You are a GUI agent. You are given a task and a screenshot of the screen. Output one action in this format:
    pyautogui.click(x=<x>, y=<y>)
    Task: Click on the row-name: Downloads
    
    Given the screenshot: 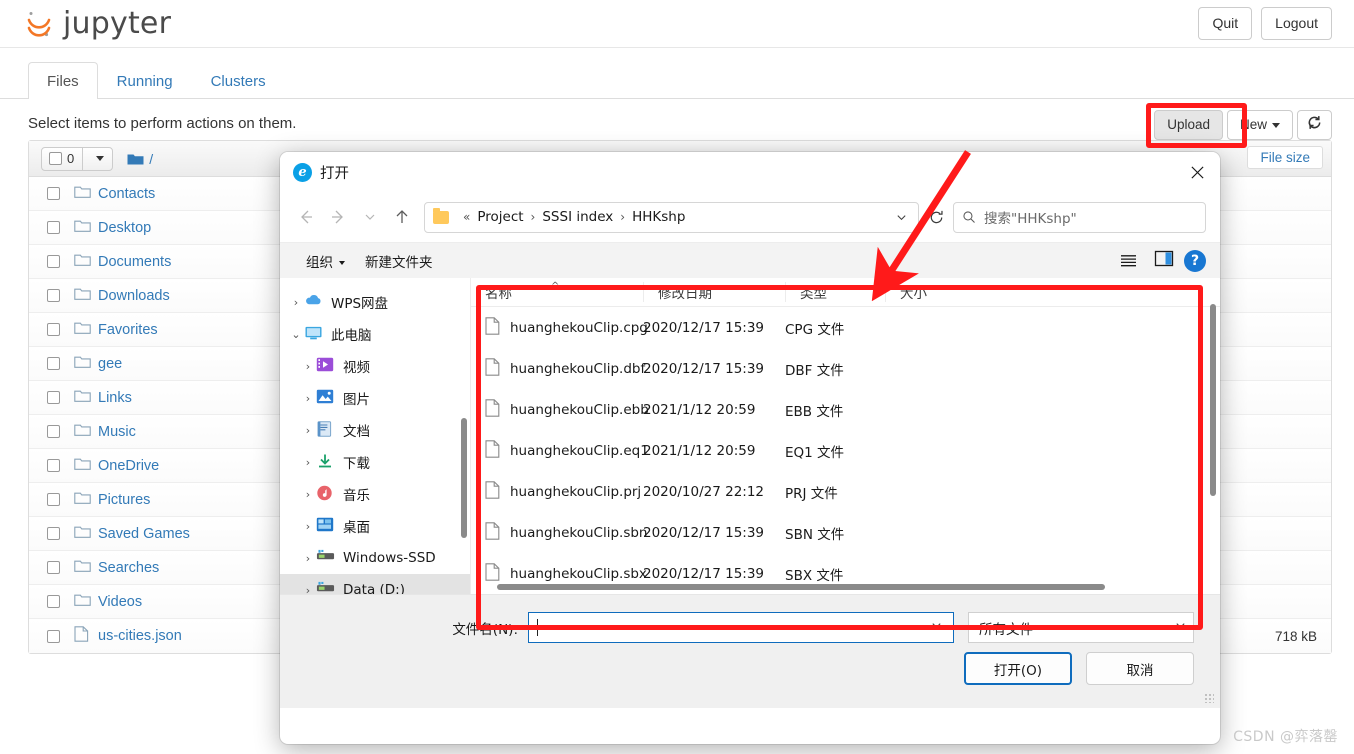 What is the action you would take?
    pyautogui.click(x=134, y=296)
    